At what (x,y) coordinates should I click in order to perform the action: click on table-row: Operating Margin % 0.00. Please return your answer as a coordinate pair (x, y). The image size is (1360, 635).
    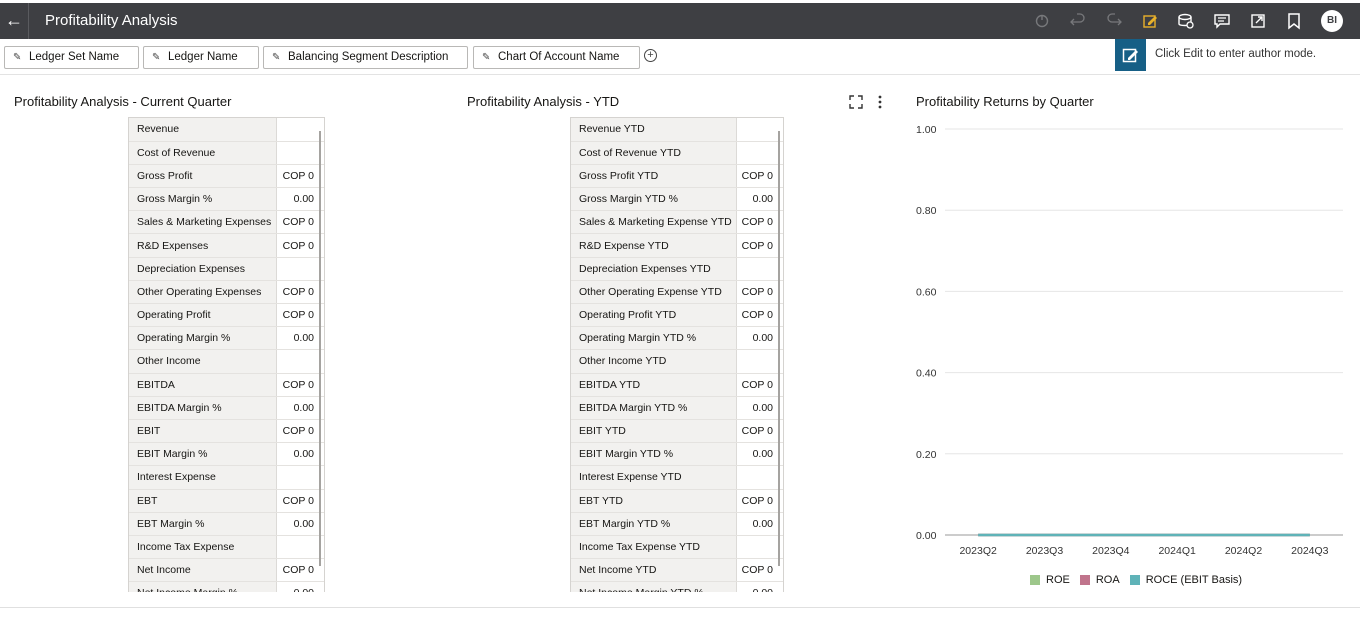
    Looking at the image, I should click on (226, 338).